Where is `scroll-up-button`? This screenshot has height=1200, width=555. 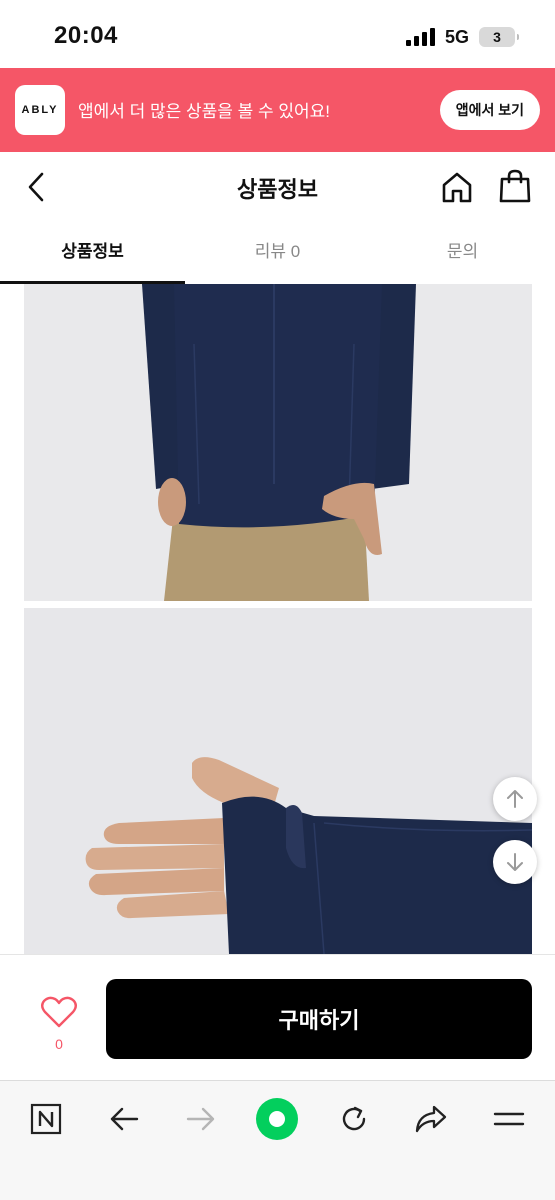
scroll-up-button is located at coordinates (515, 799).